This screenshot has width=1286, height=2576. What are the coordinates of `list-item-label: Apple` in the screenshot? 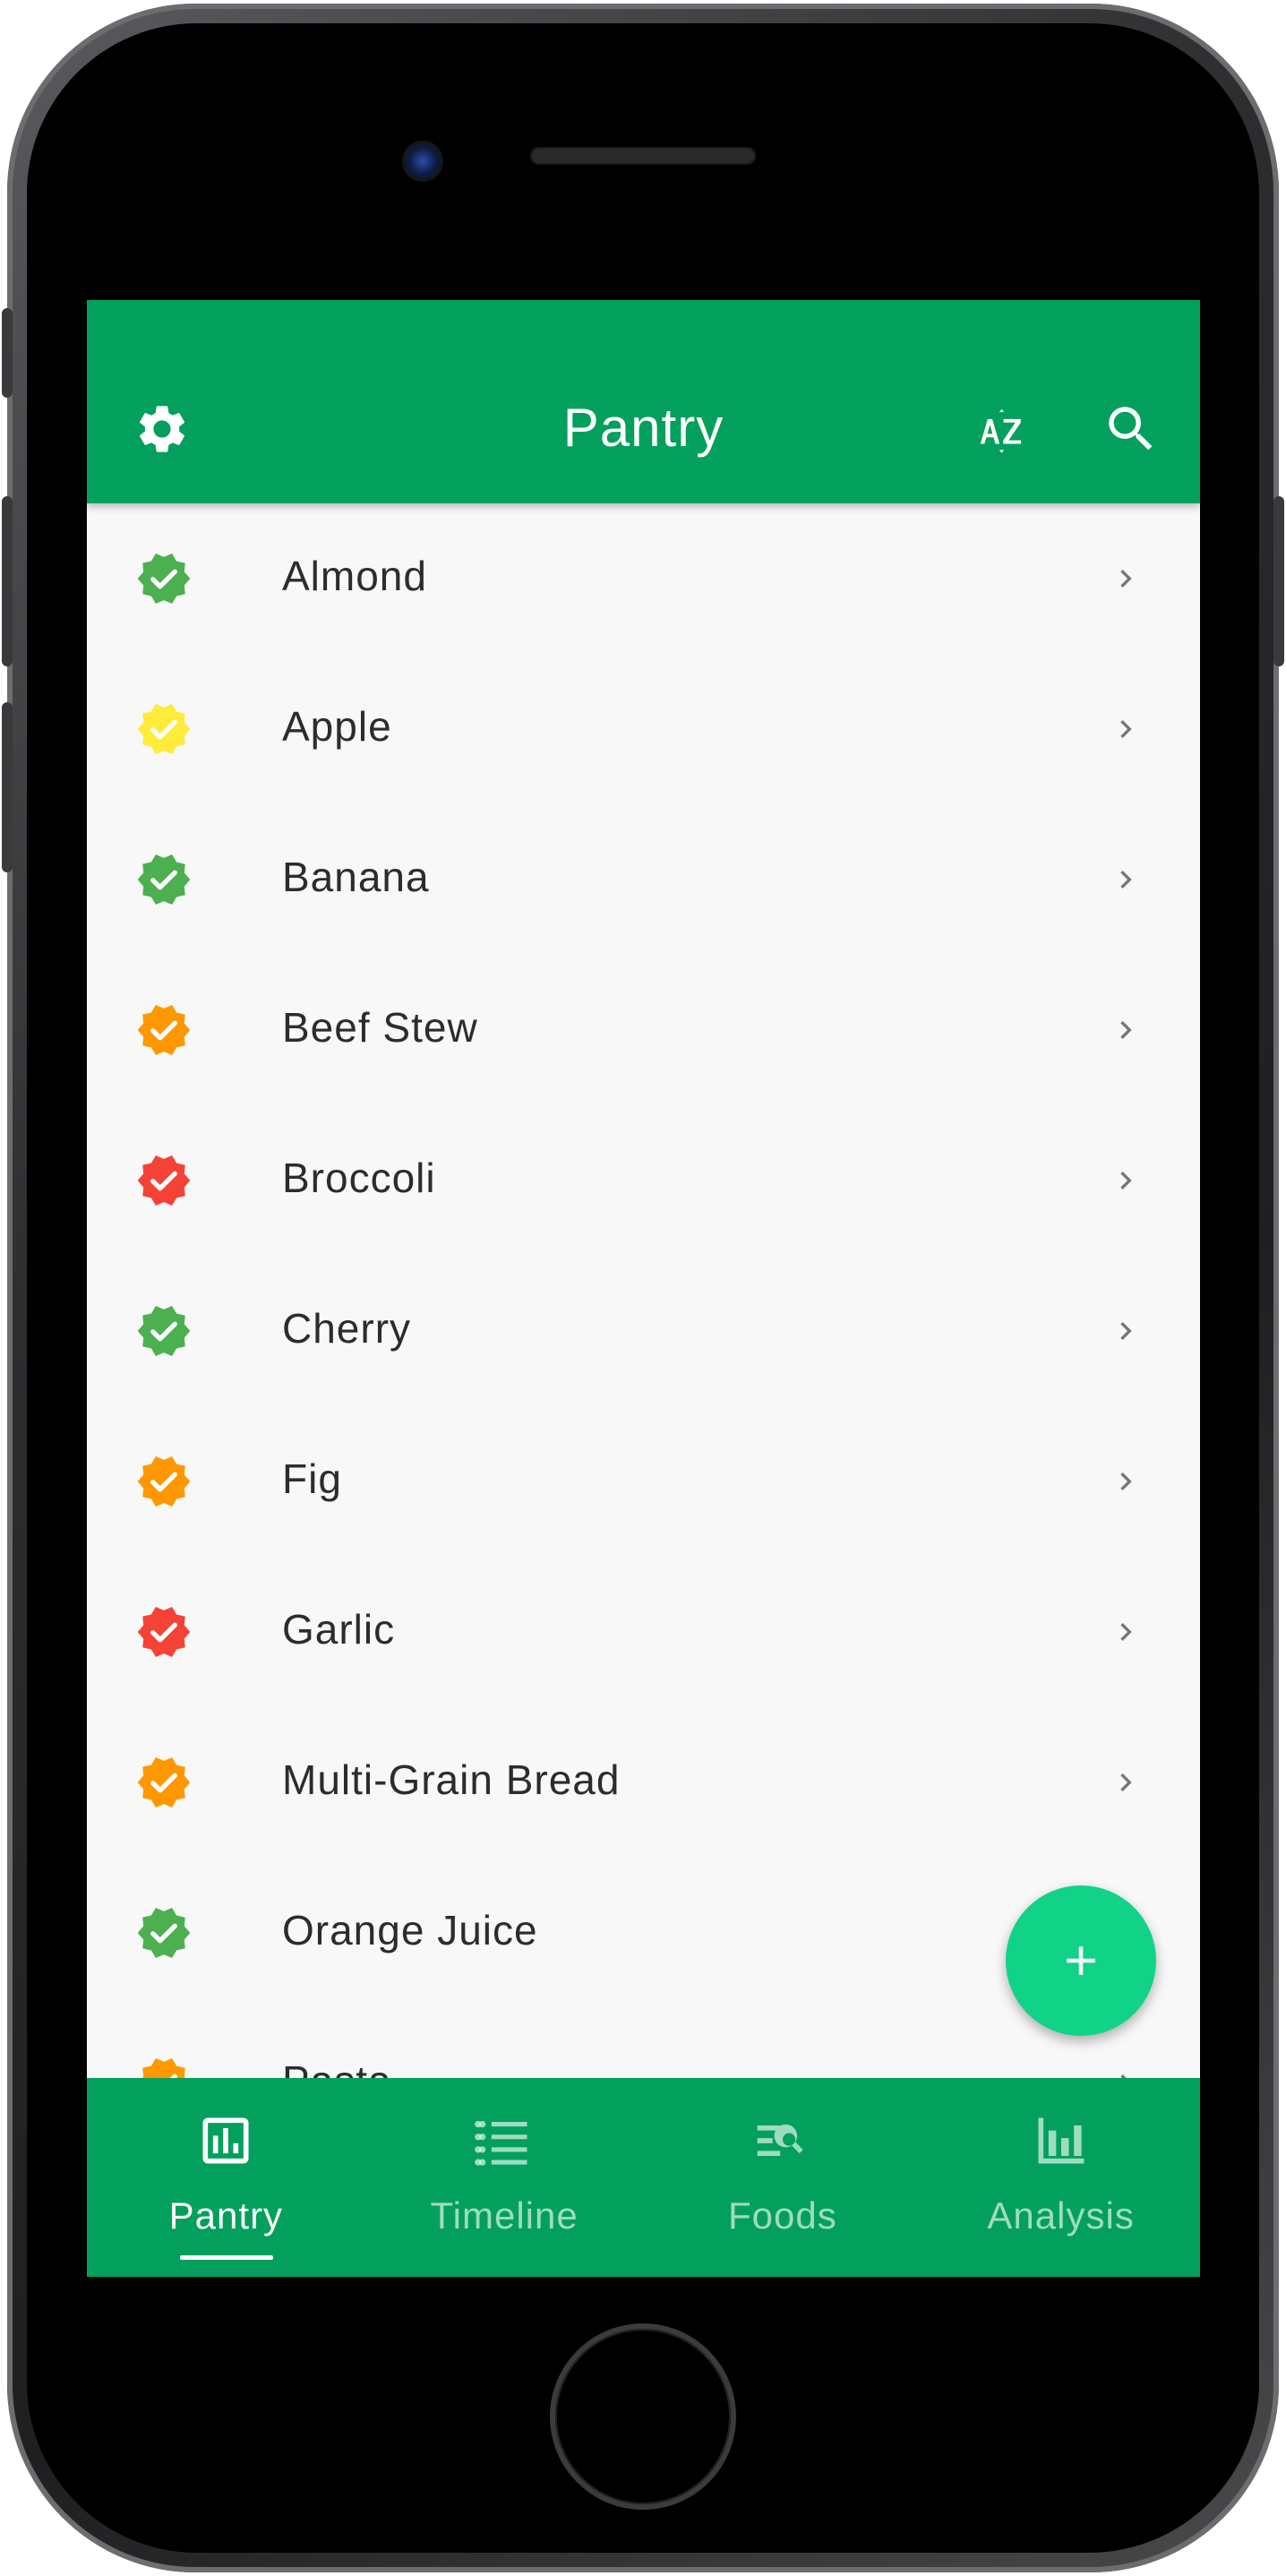 It's located at (337, 726).